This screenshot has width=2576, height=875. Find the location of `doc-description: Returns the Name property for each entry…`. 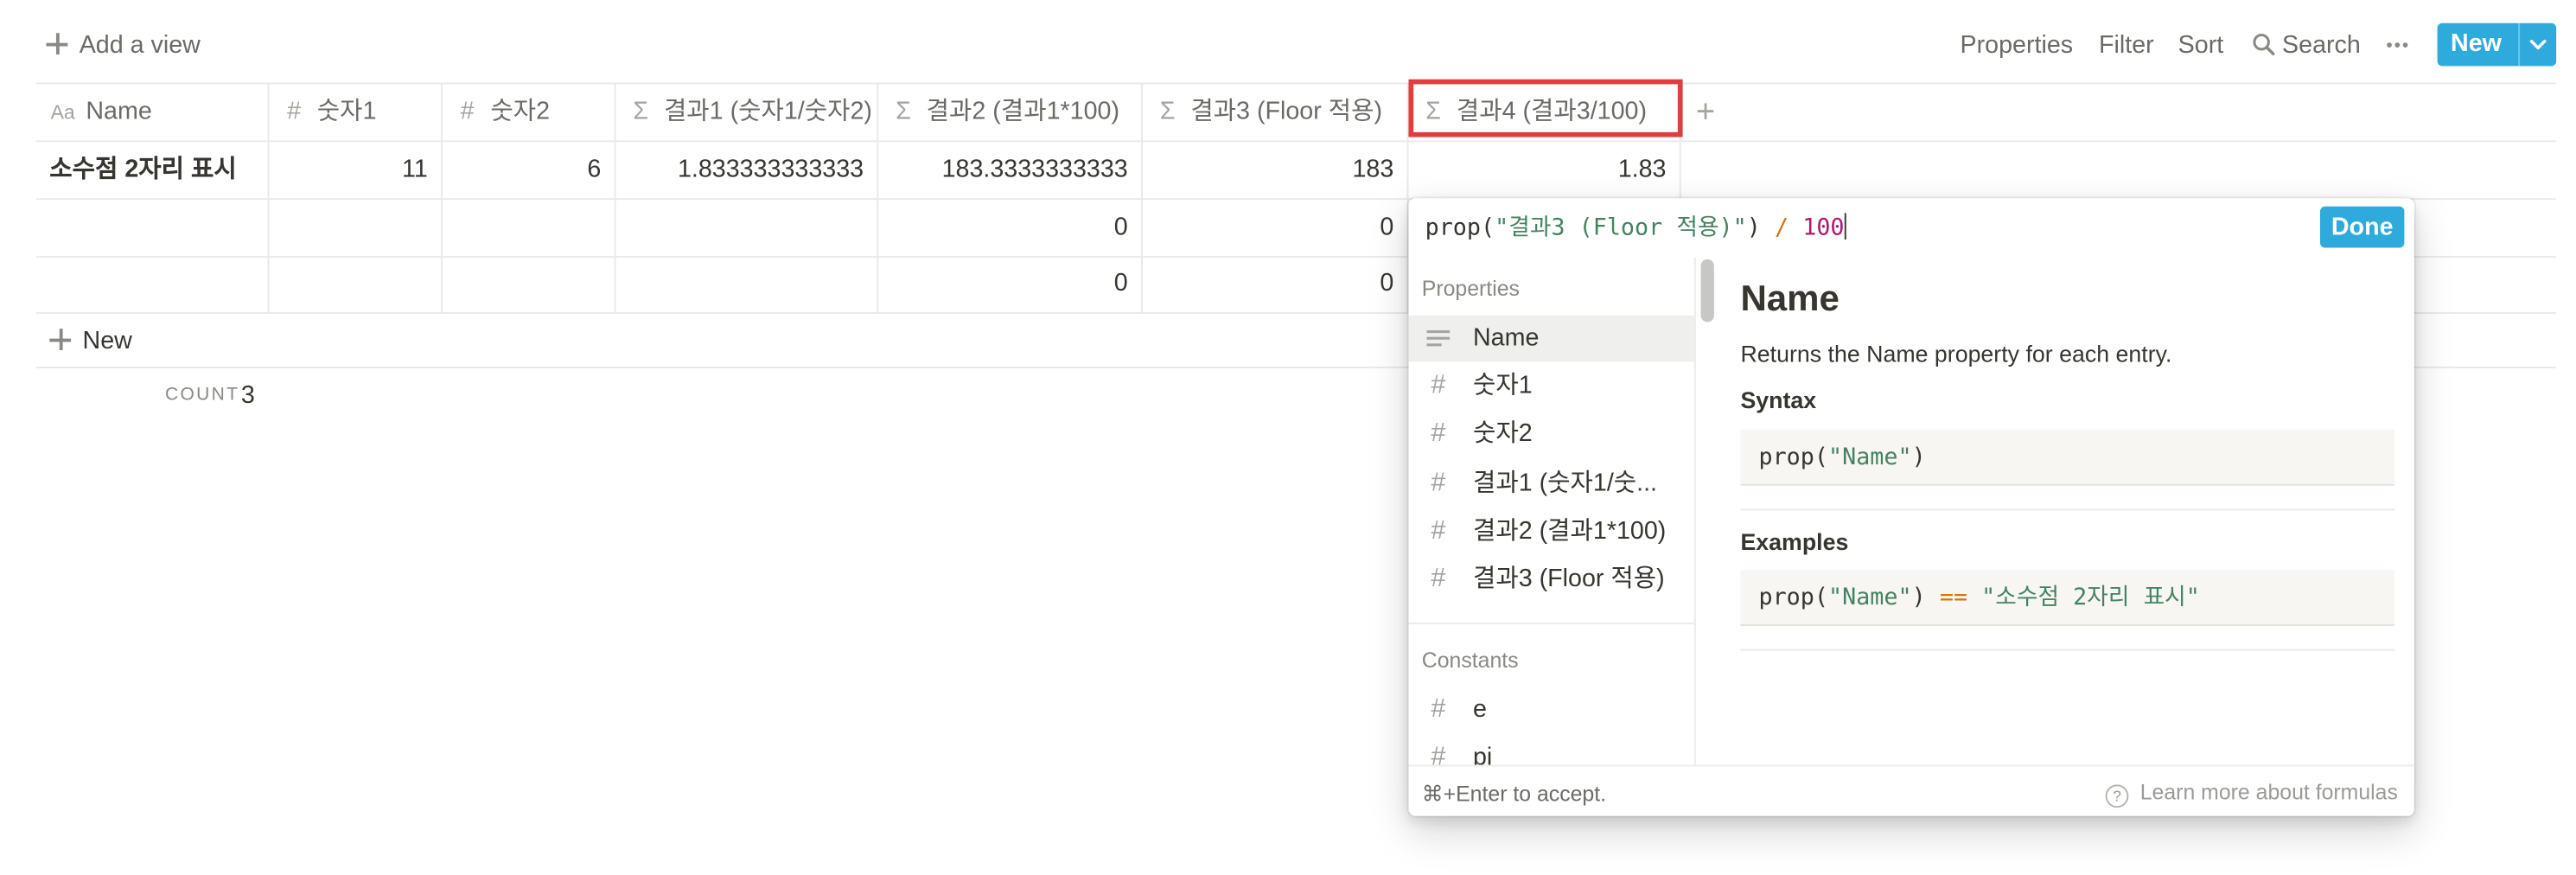

doc-description: Returns the Name property for each entry… is located at coordinates (1956, 353).